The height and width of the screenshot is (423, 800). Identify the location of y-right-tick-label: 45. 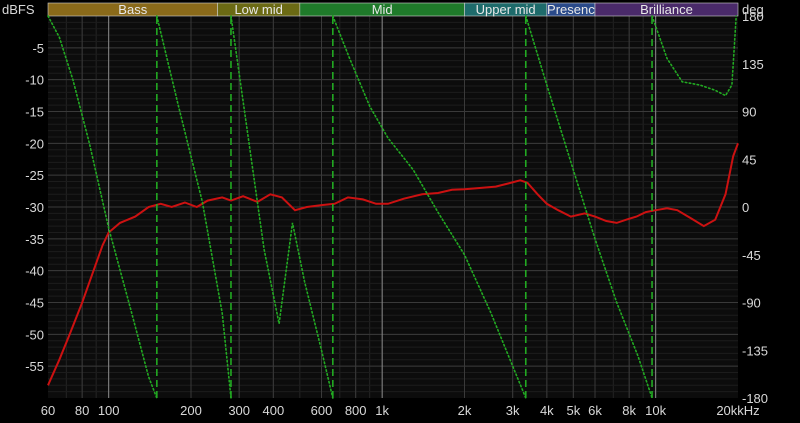
(749, 159).